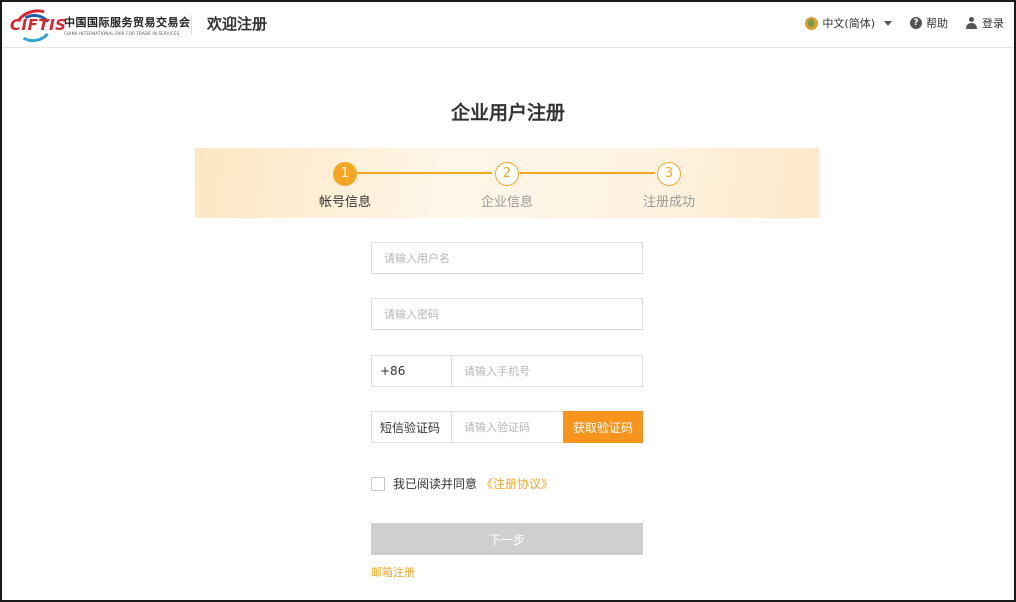 This screenshot has width=1016, height=602. I want to click on step-3-label: 注册成功, so click(668, 202).